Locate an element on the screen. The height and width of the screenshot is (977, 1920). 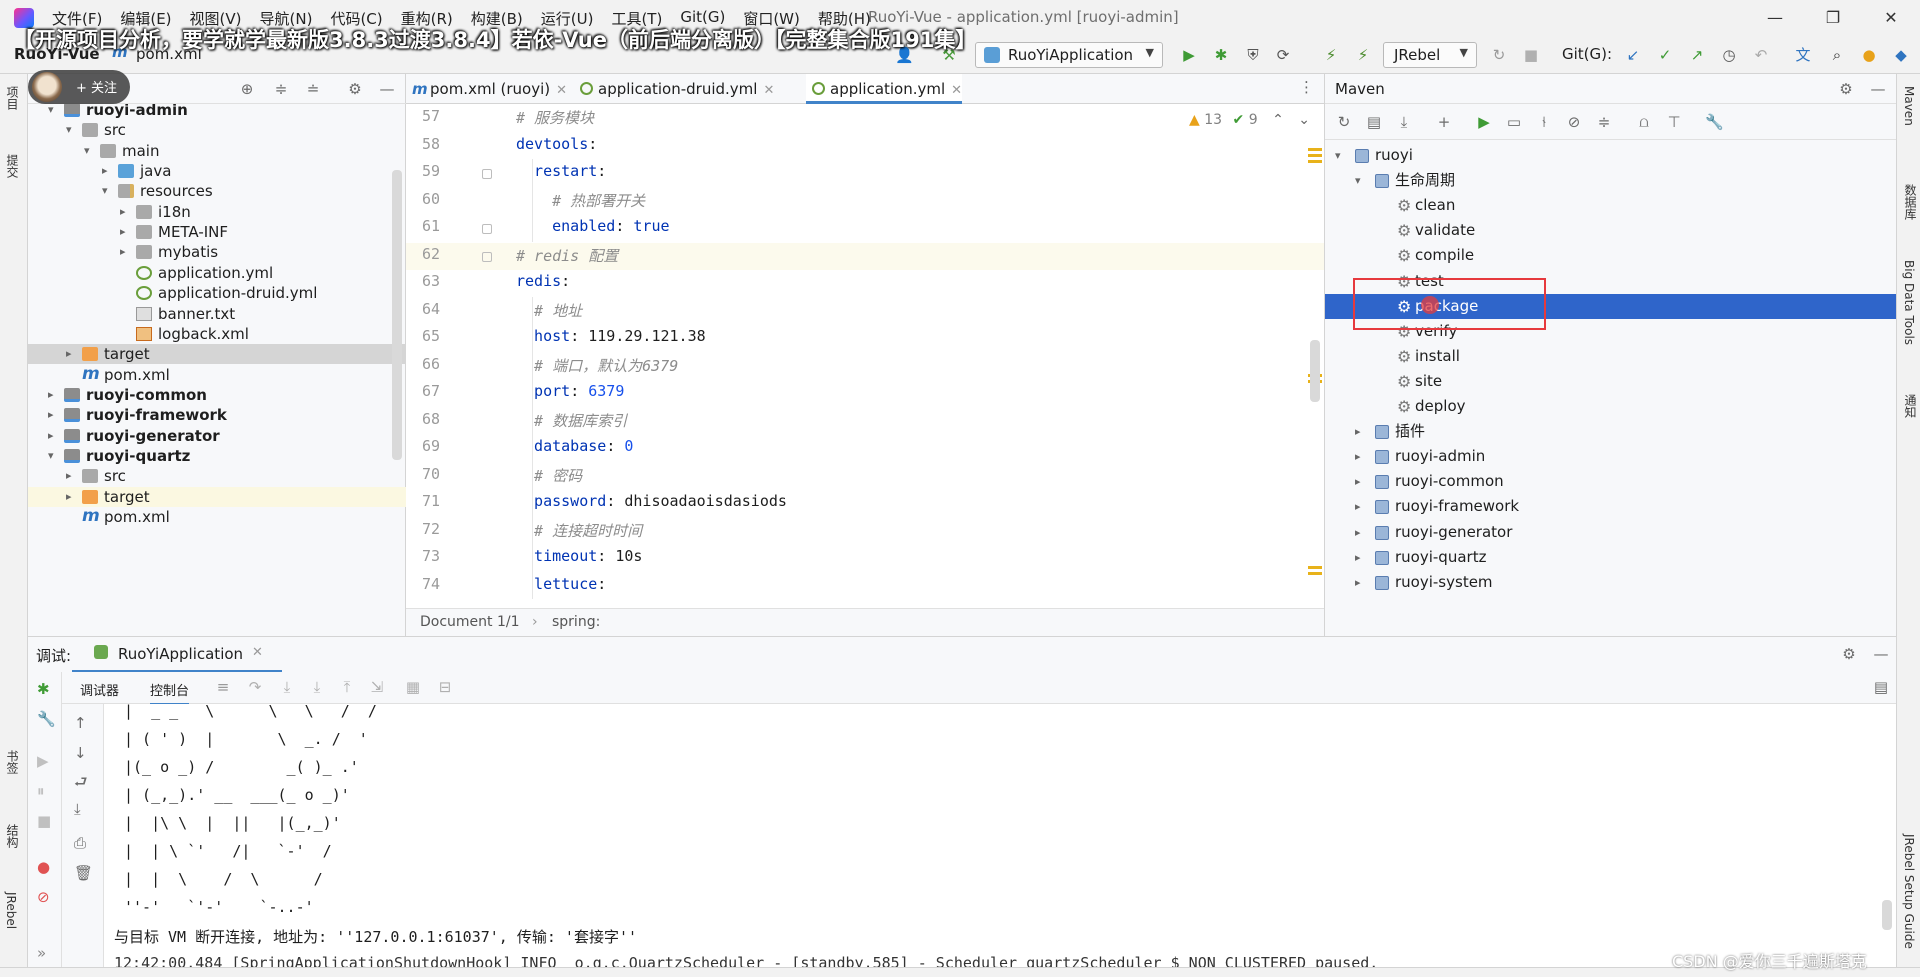
code-line: lettuce: is located at coordinates (561, 584).